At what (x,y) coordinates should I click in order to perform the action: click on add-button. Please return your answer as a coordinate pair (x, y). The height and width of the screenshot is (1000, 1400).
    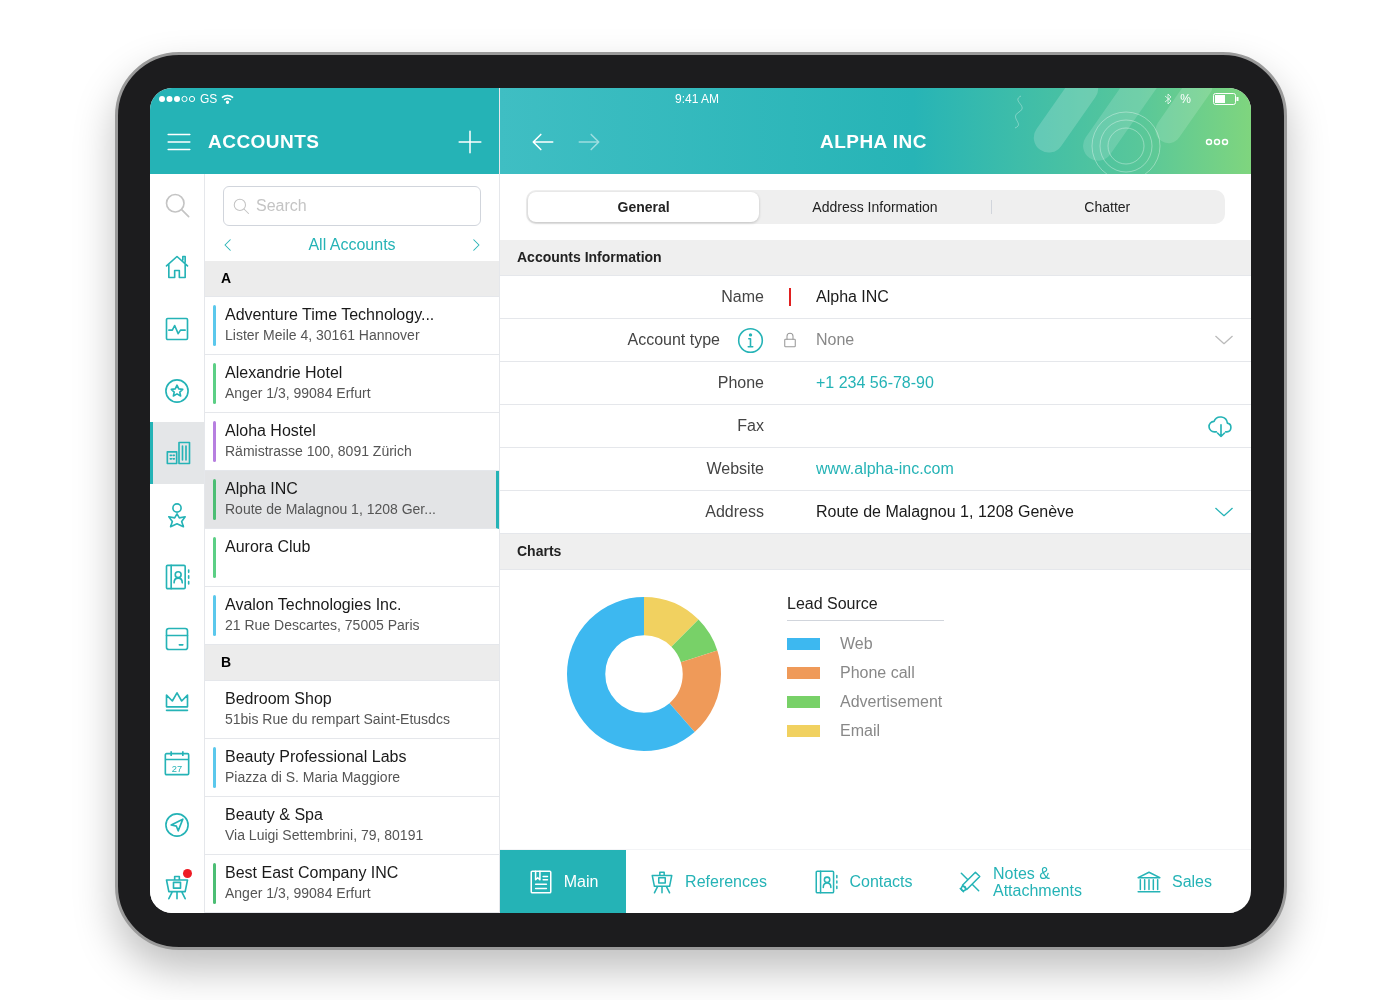
    Looking at the image, I should click on (470, 142).